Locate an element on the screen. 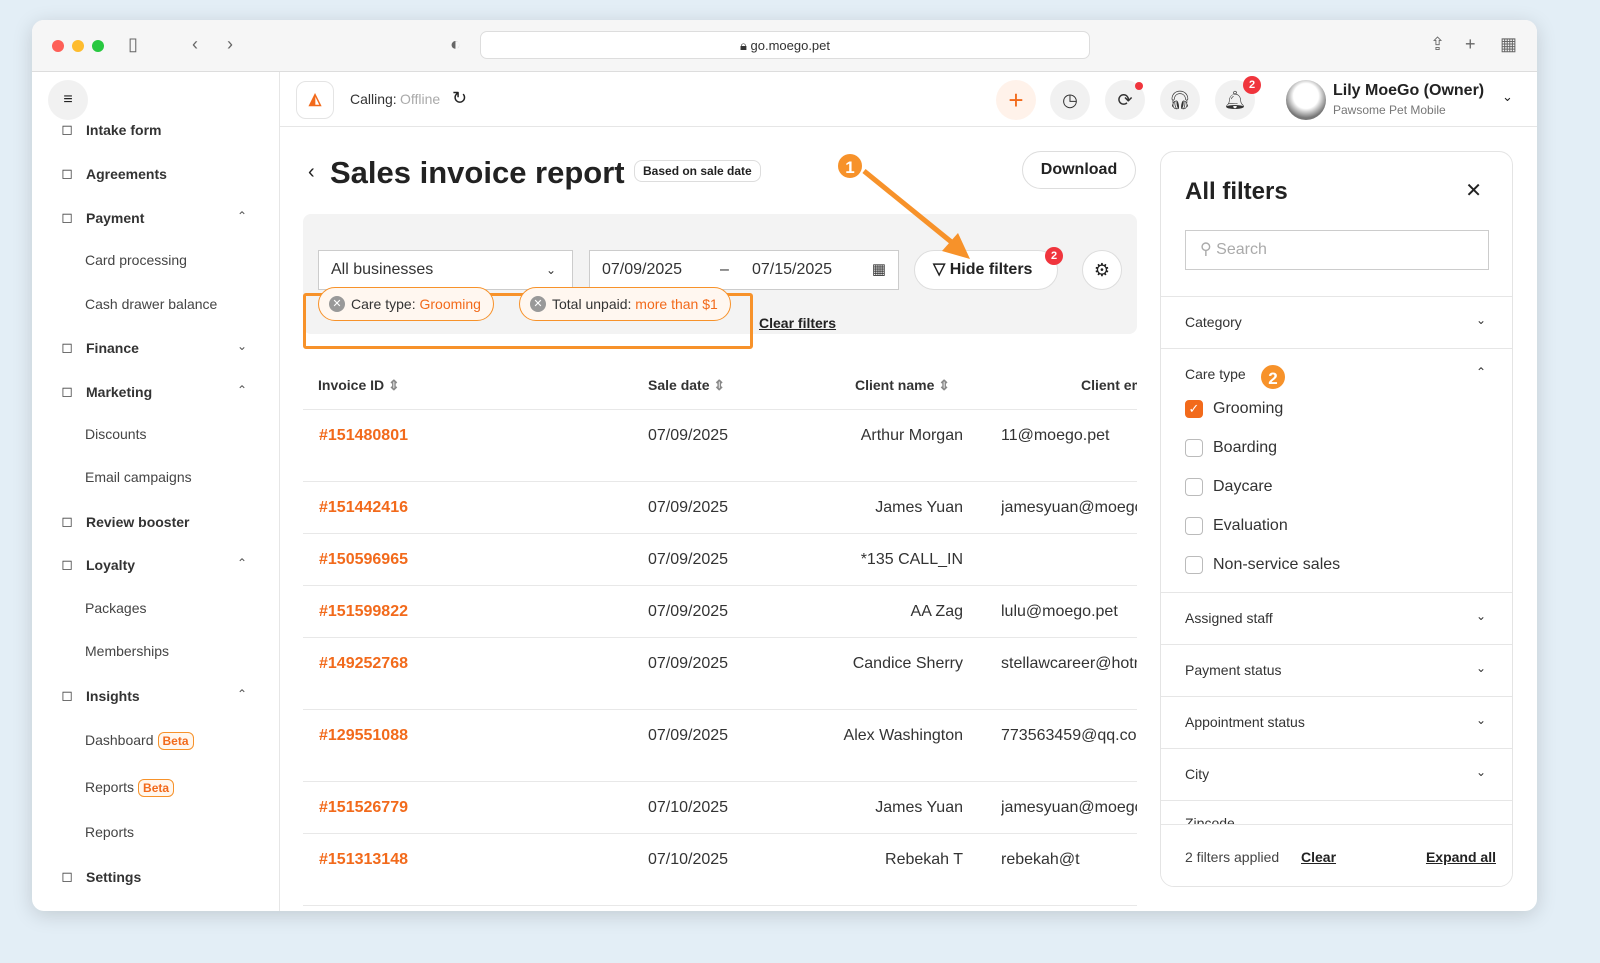 The width and height of the screenshot is (1600, 963). filter-chip-total-unpaid: ✕ Total unpaid: more than $1 is located at coordinates (625, 304).